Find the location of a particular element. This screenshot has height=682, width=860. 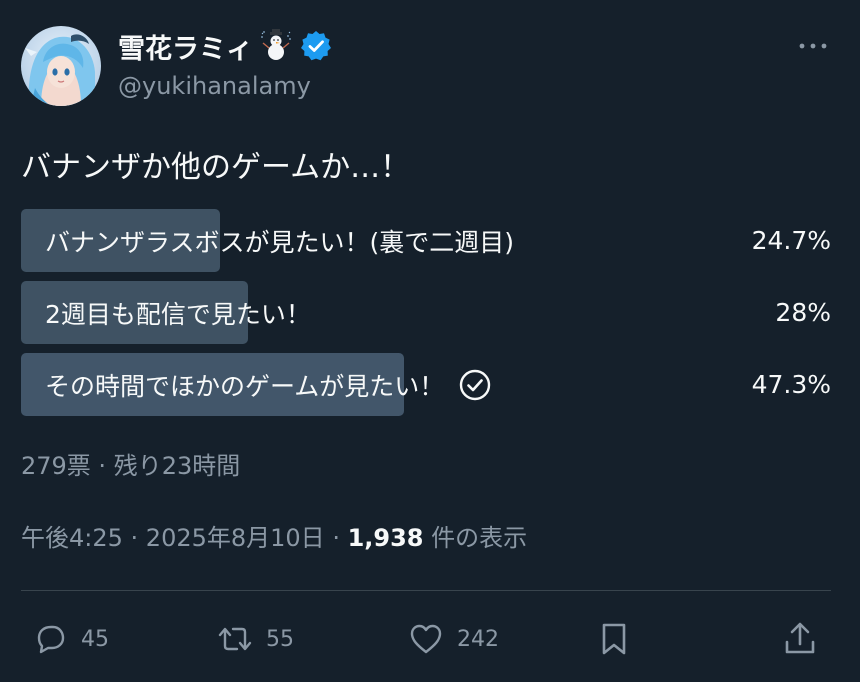

poll-option-percent: 47.3% is located at coordinates (791, 384).